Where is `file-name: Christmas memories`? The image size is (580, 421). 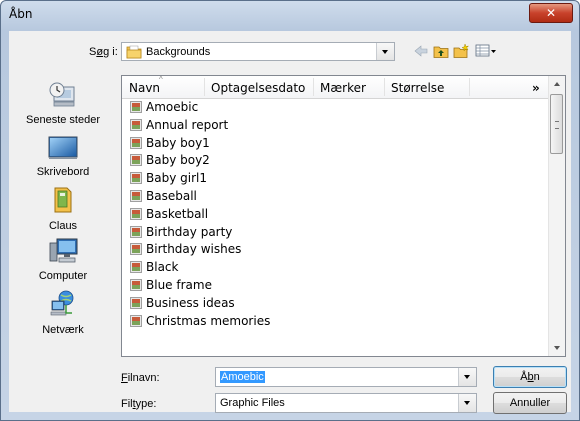
file-name: Christmas memories is located at coordinates (208, 320).